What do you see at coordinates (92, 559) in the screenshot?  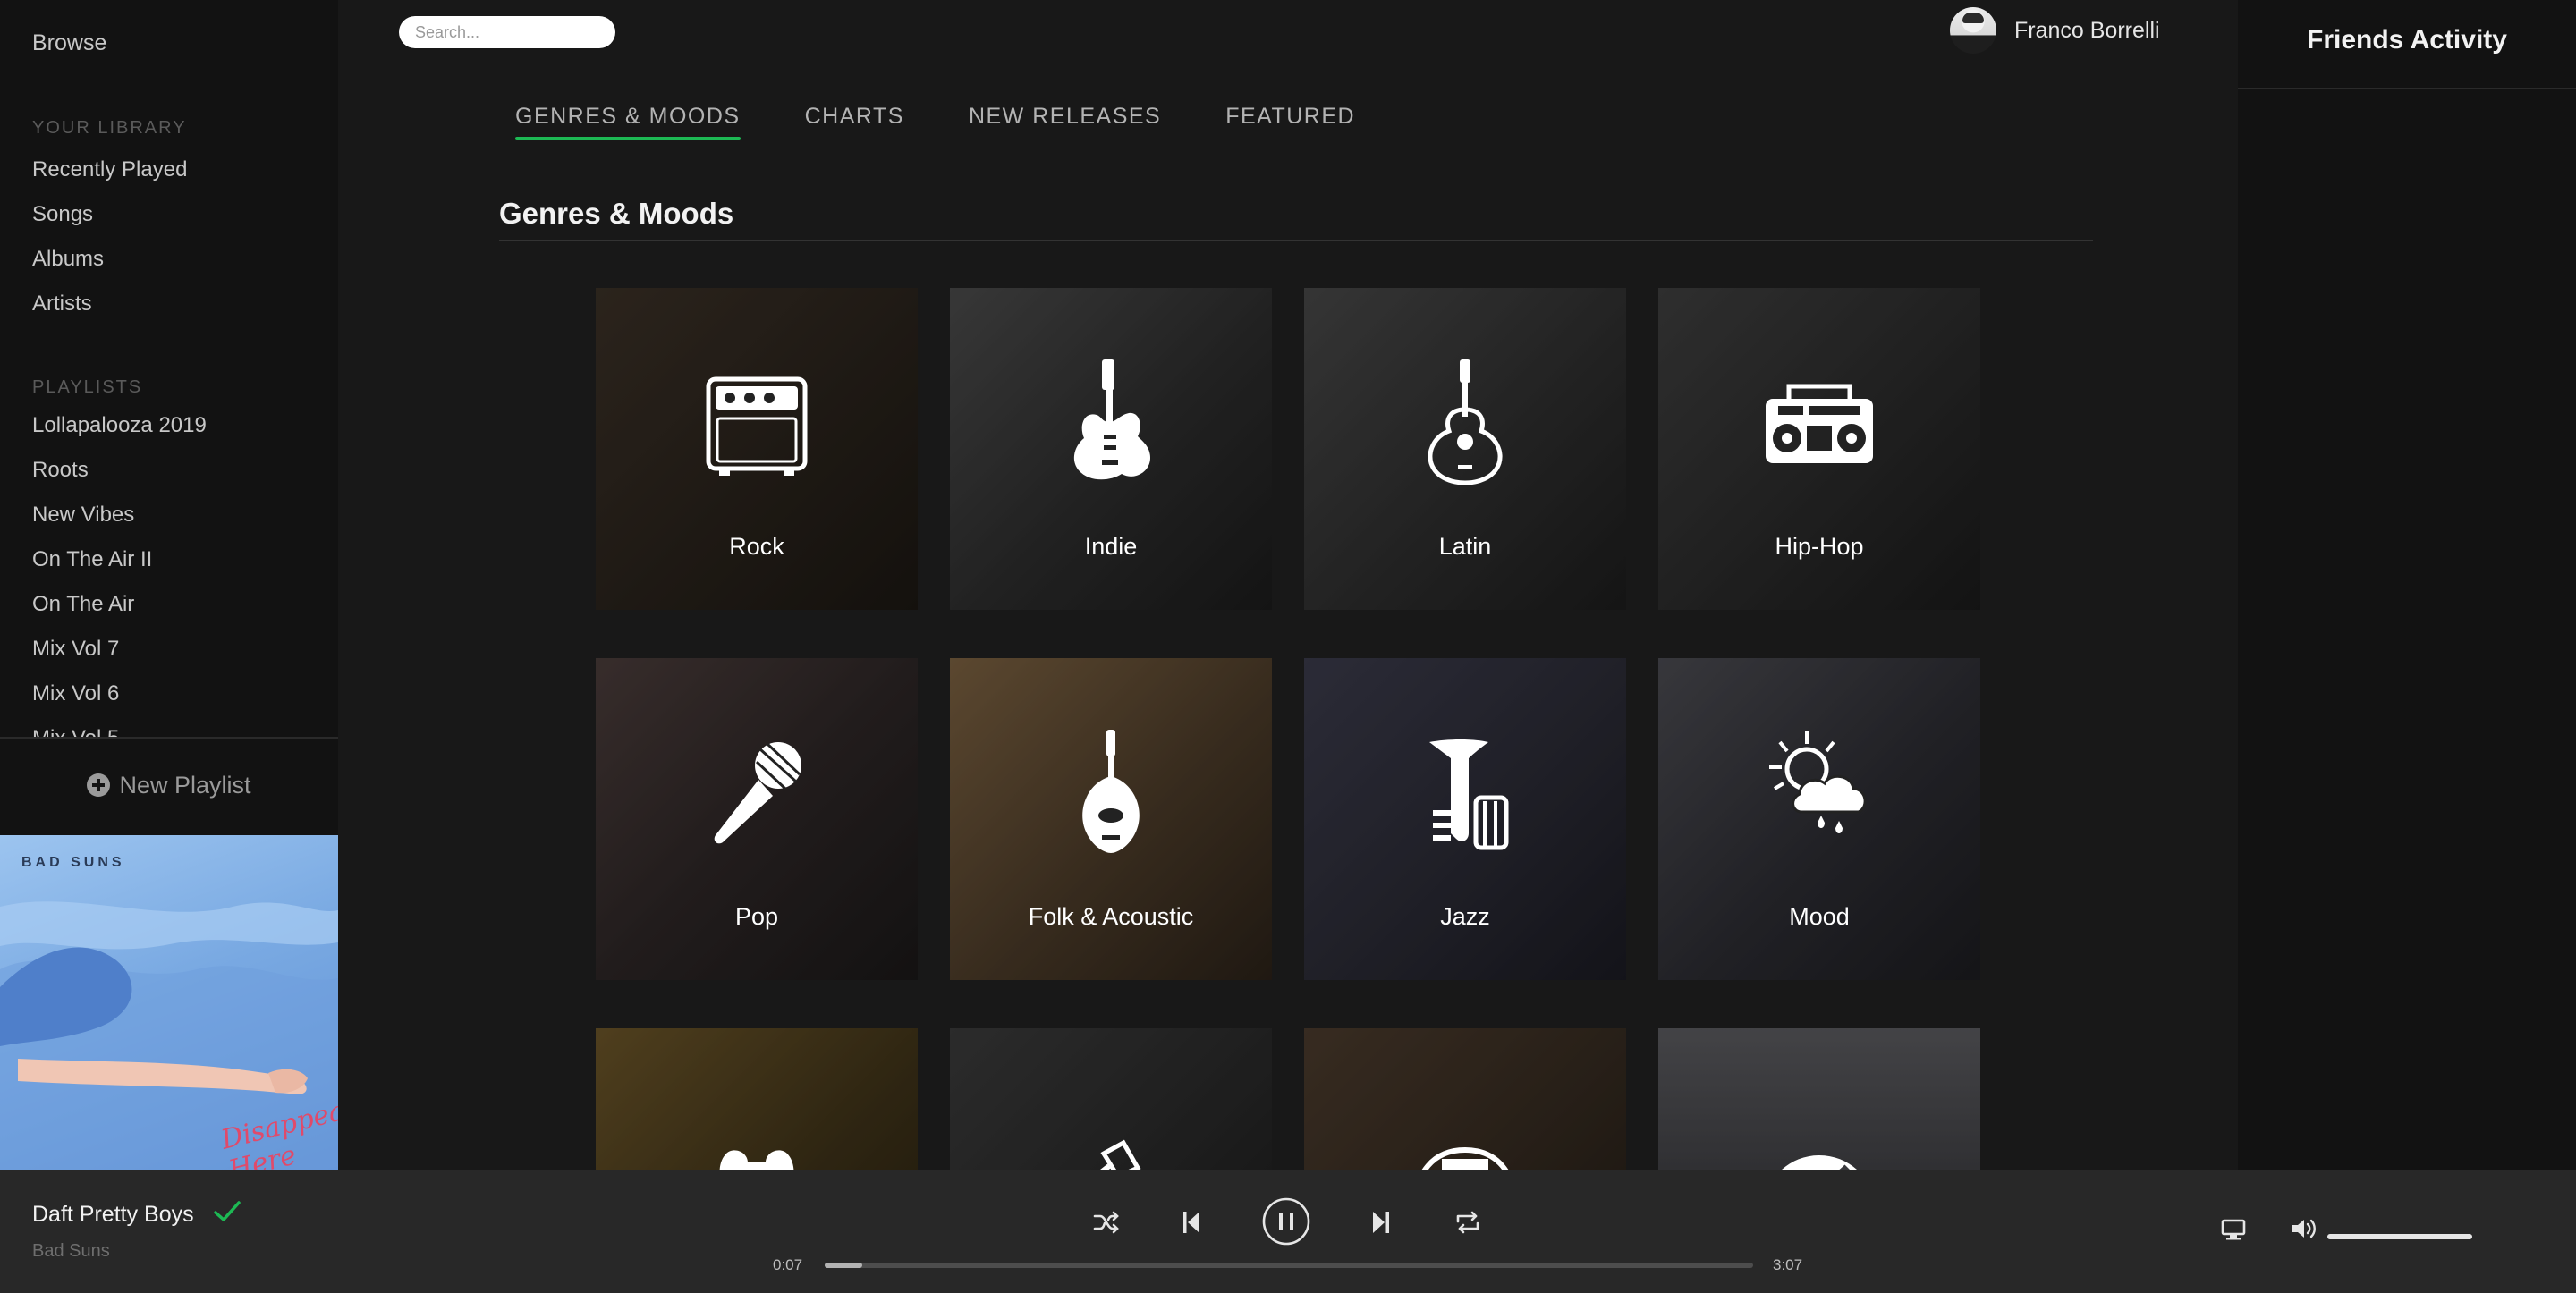 I see `playlist-item: On The Air II` at bounding box center [92, 559].